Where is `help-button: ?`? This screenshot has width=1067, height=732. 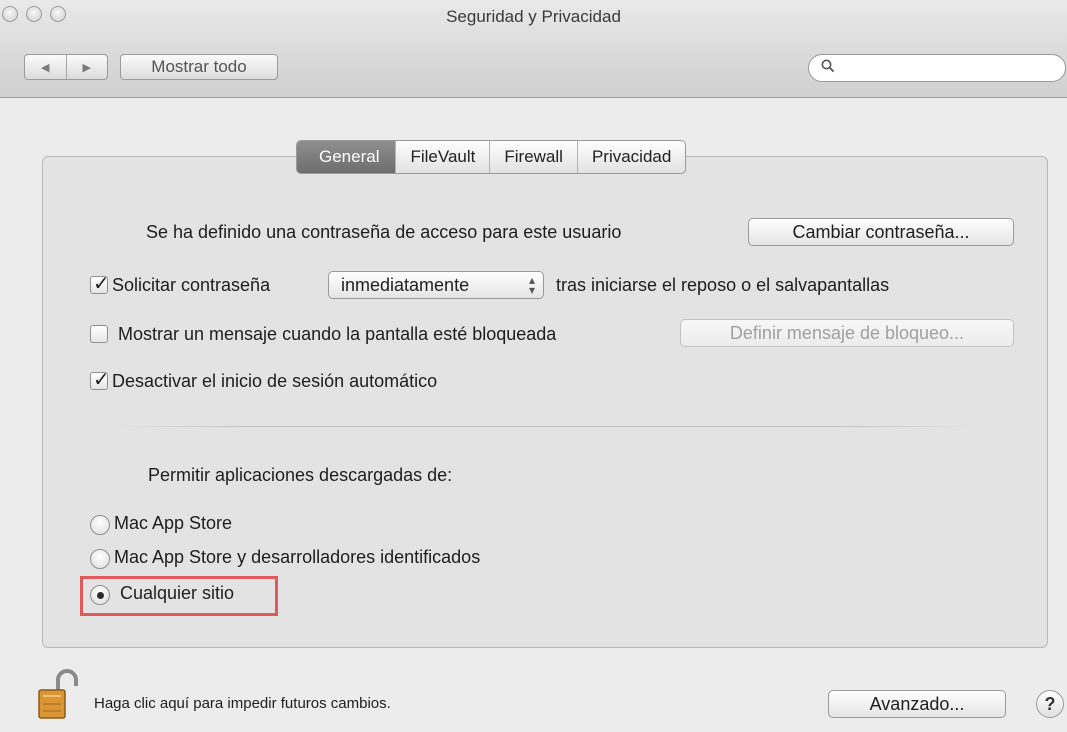
help-button: ? is located at coordinates (1050, 704).